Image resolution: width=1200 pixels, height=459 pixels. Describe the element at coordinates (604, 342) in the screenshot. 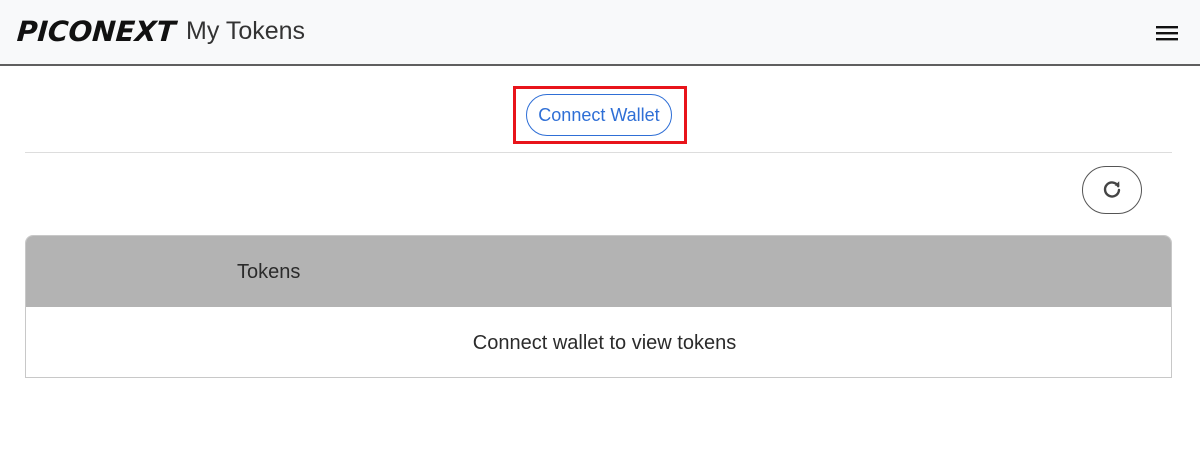

I see `empty-state-message: Connect wallet to view tokens` at that location.